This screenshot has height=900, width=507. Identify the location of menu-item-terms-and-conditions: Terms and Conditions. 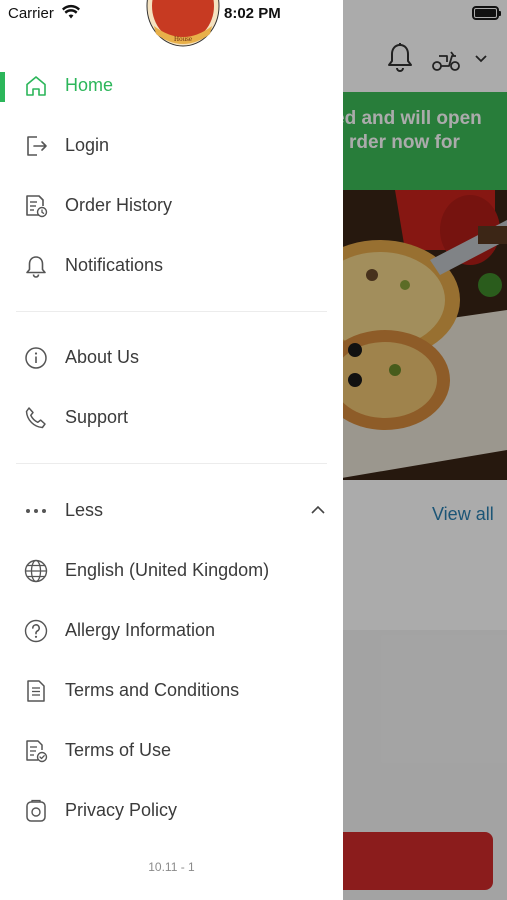
(171, 691).